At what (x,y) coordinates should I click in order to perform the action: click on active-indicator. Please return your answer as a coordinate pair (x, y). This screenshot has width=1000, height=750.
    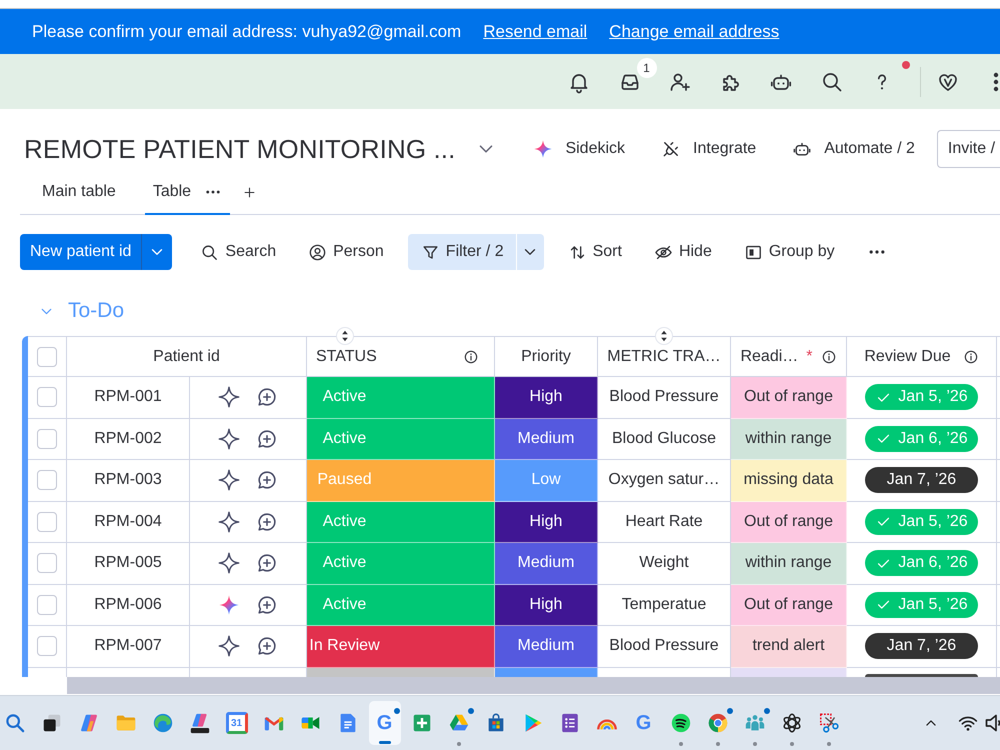
    Looking at the image, I should click on (384, 742).